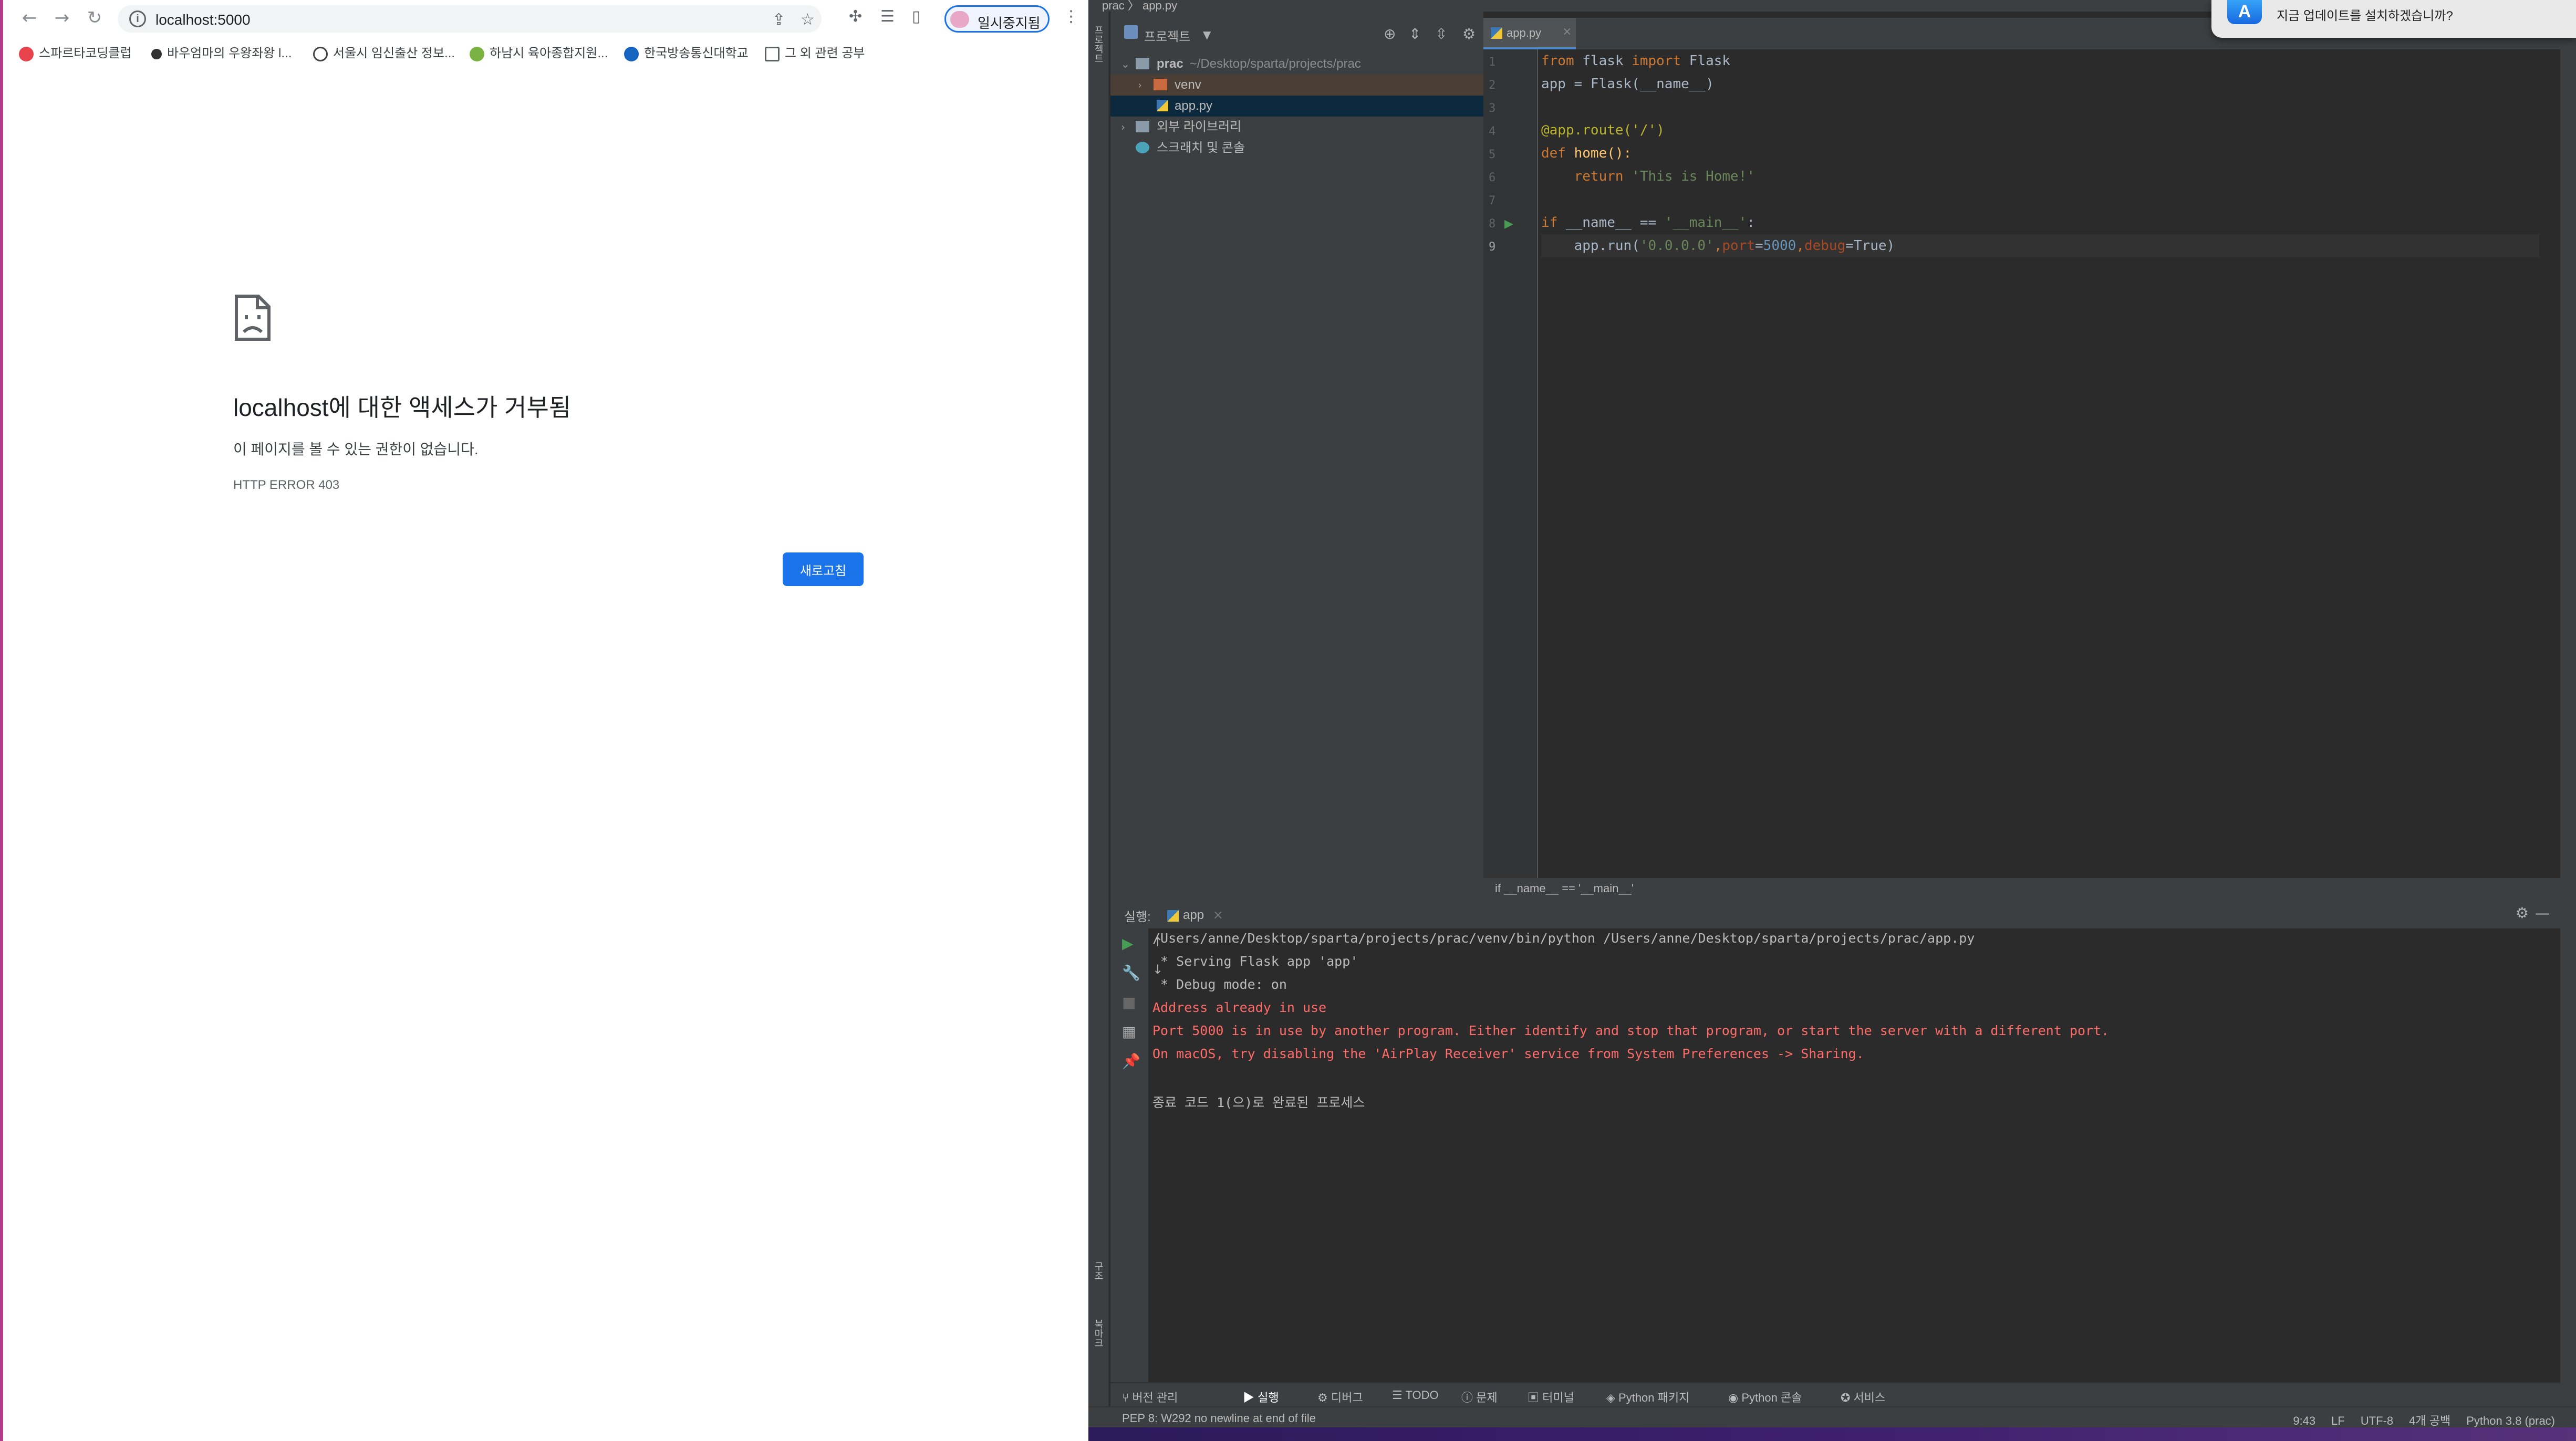  Describe the element at coordinates (1508, 224) in the screenshot. I see `run-gutter-icon: ▶` at that location.